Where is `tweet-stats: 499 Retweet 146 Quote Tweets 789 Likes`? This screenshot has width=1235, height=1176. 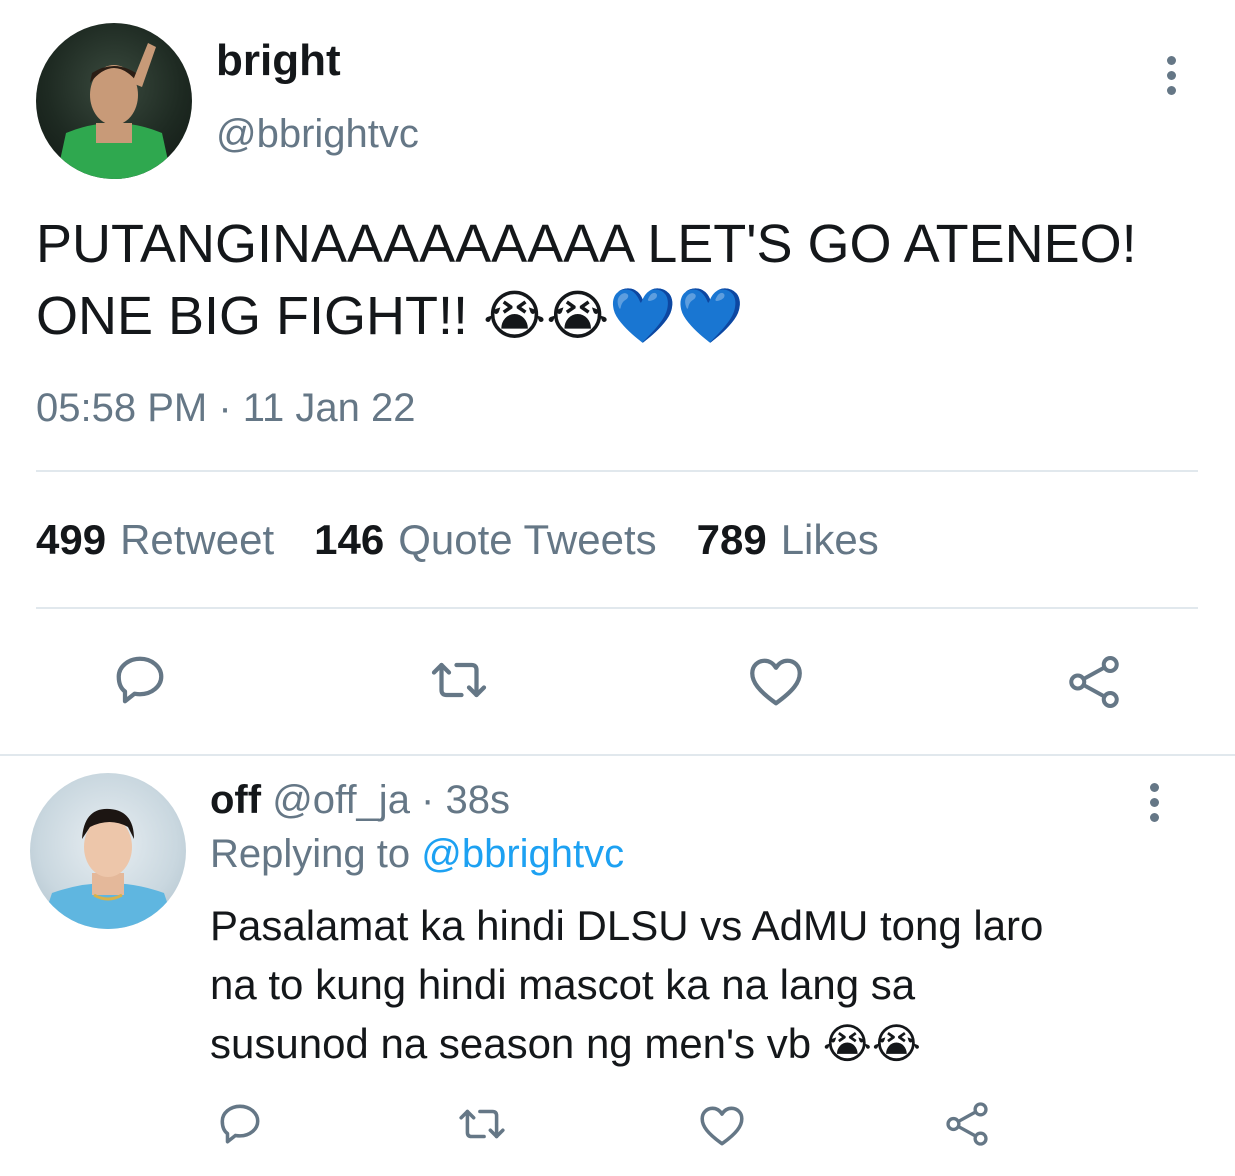 tweet-stats: 499 Retweet 146 Quote Tweets 789 Likes is located at coordinates (457, 540).